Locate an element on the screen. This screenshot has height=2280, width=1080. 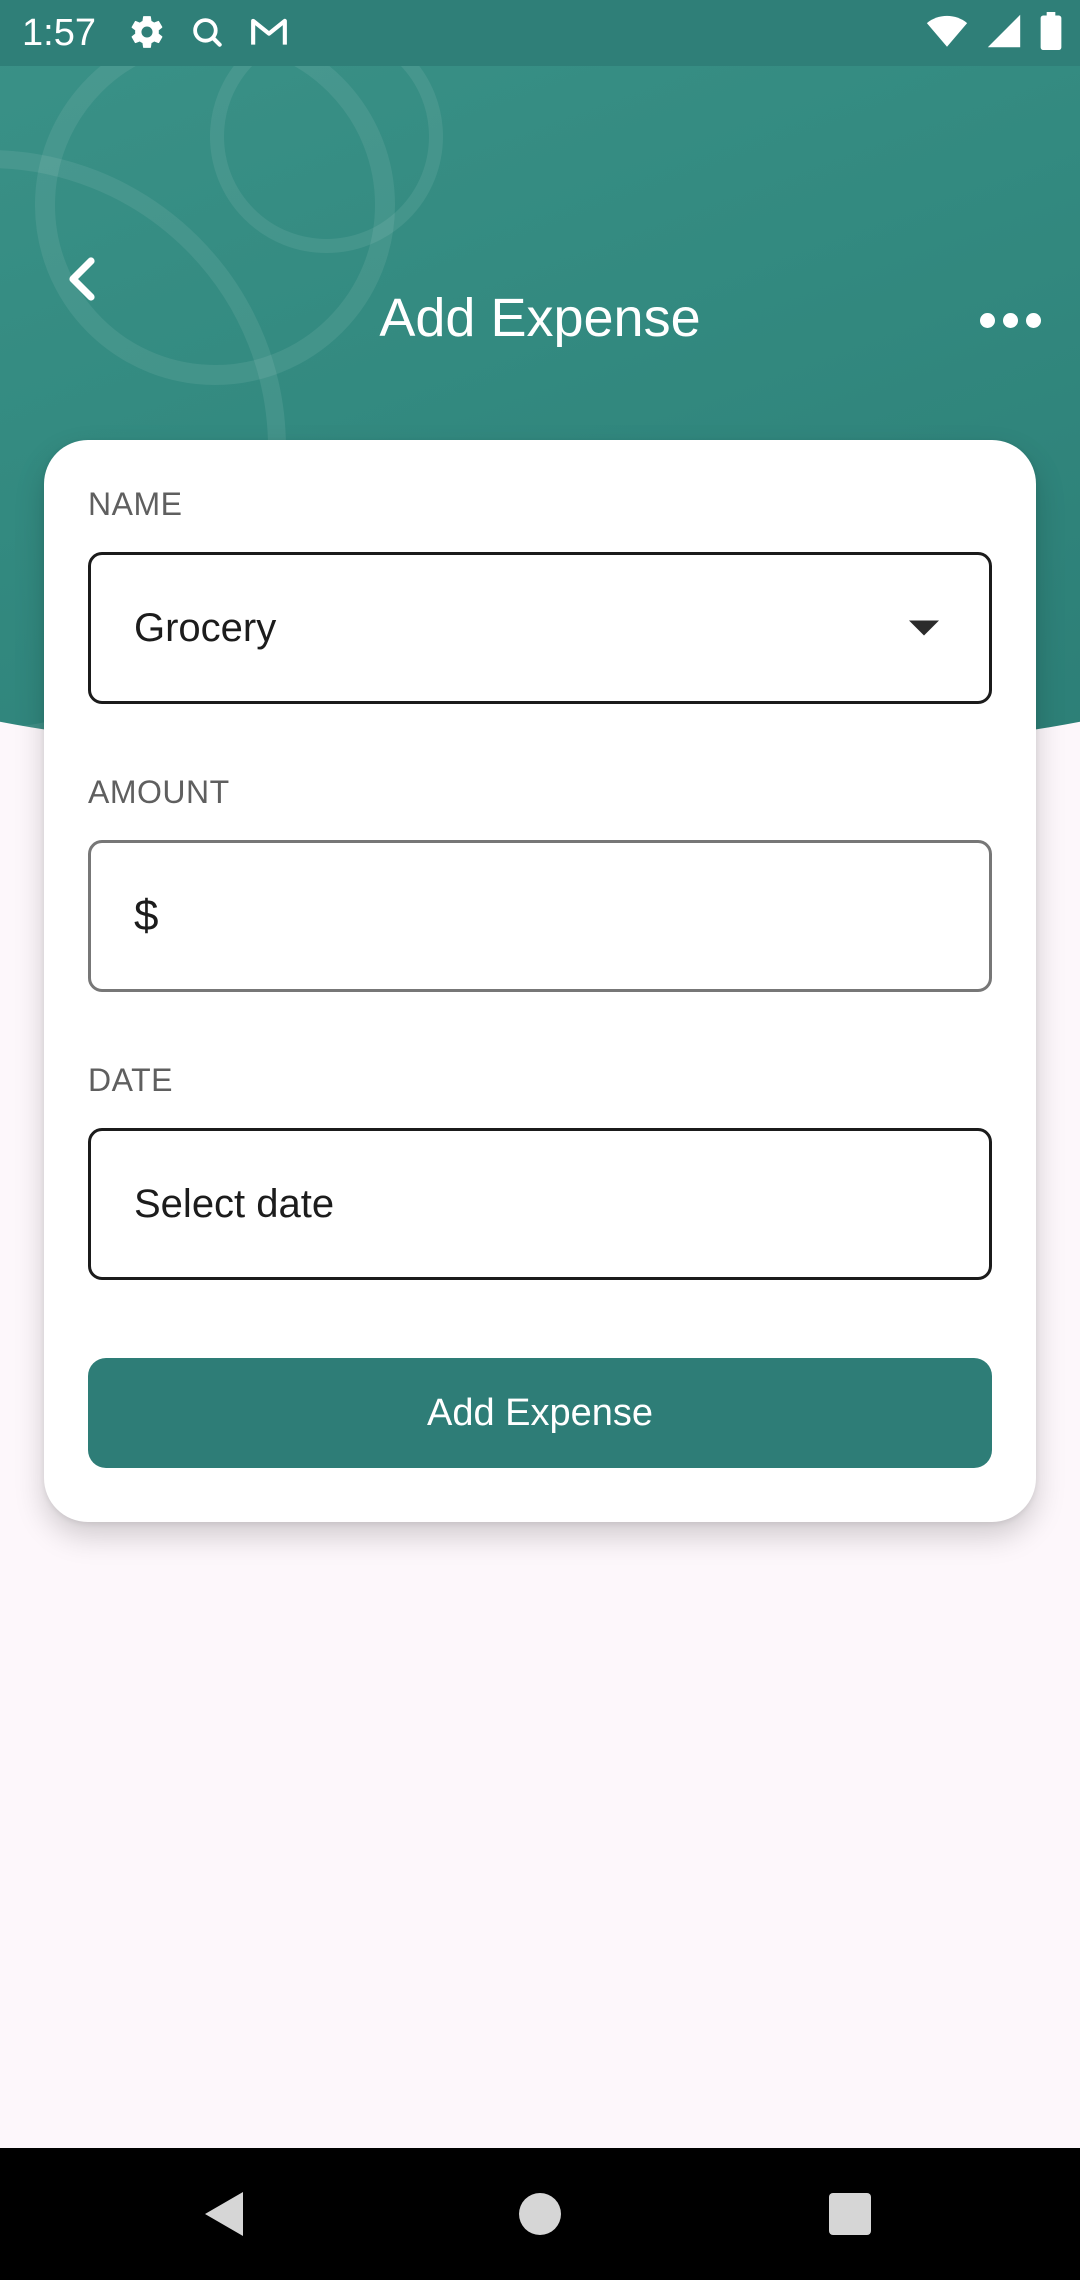
battery-icon is located at coordinates (1051, 33).